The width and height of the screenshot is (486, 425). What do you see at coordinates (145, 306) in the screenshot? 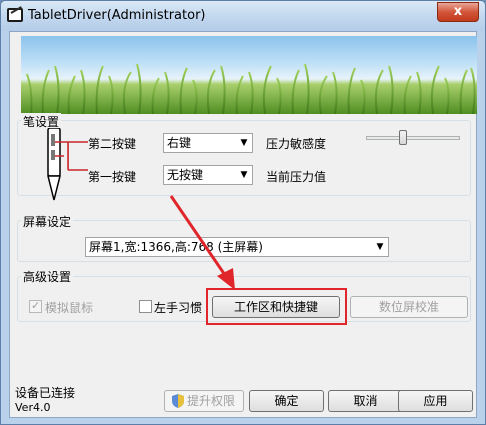
I see `left-hand-checkbox` at bounding box center [145, 306].